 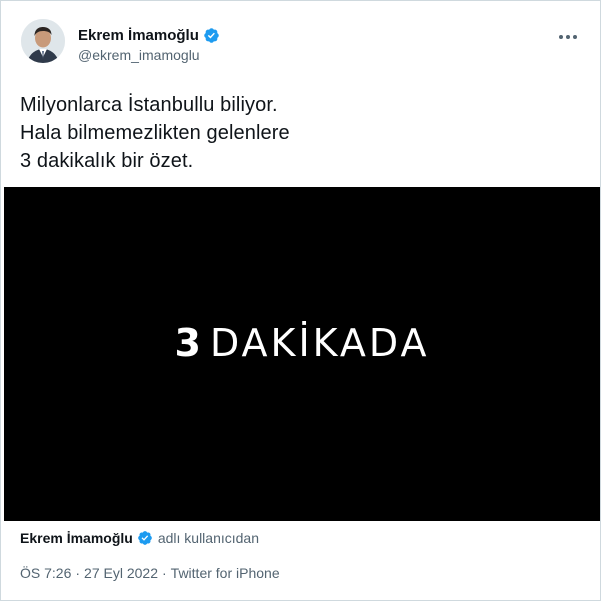 What do you see at coordinates (225, 573) in the screenshot?
I see `tweet-source: Twitter for iPhone` at bounding box center [225, 573].